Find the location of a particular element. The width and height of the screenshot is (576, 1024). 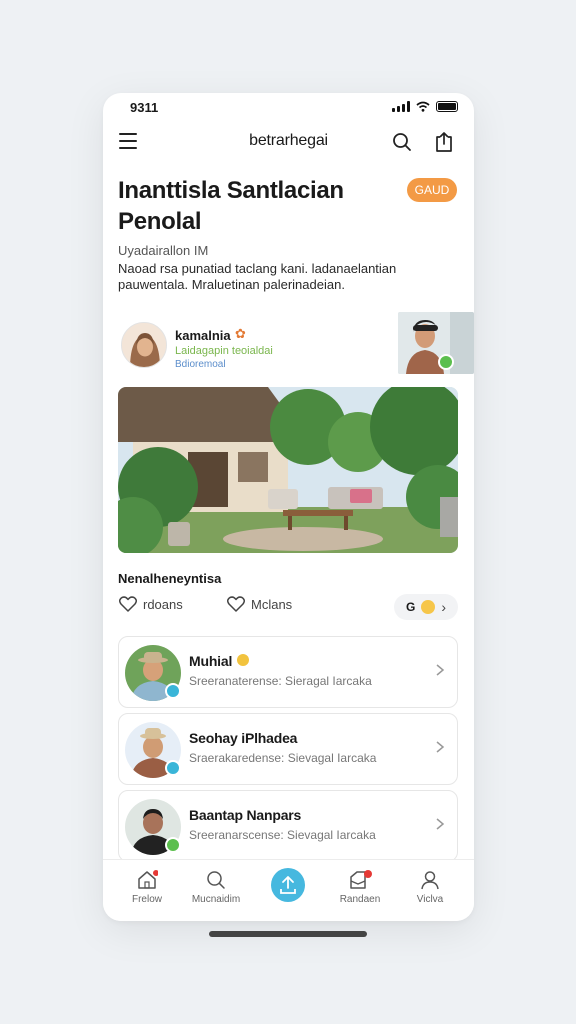

nav-label: Mucnaidim is located at coordinates (216, 899).